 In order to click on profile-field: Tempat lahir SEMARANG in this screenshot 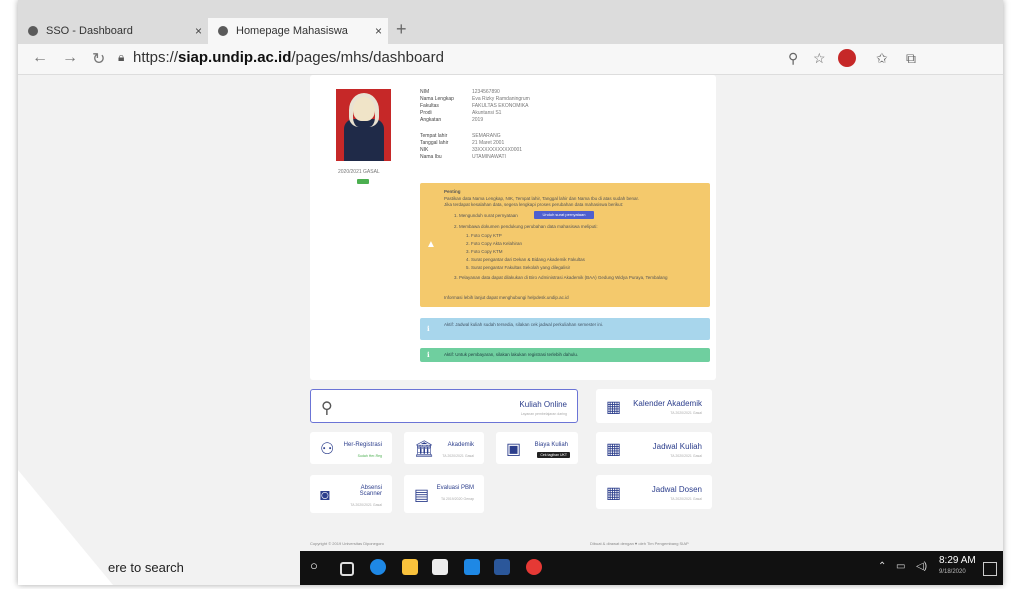, I will do `click(460, 136)`.